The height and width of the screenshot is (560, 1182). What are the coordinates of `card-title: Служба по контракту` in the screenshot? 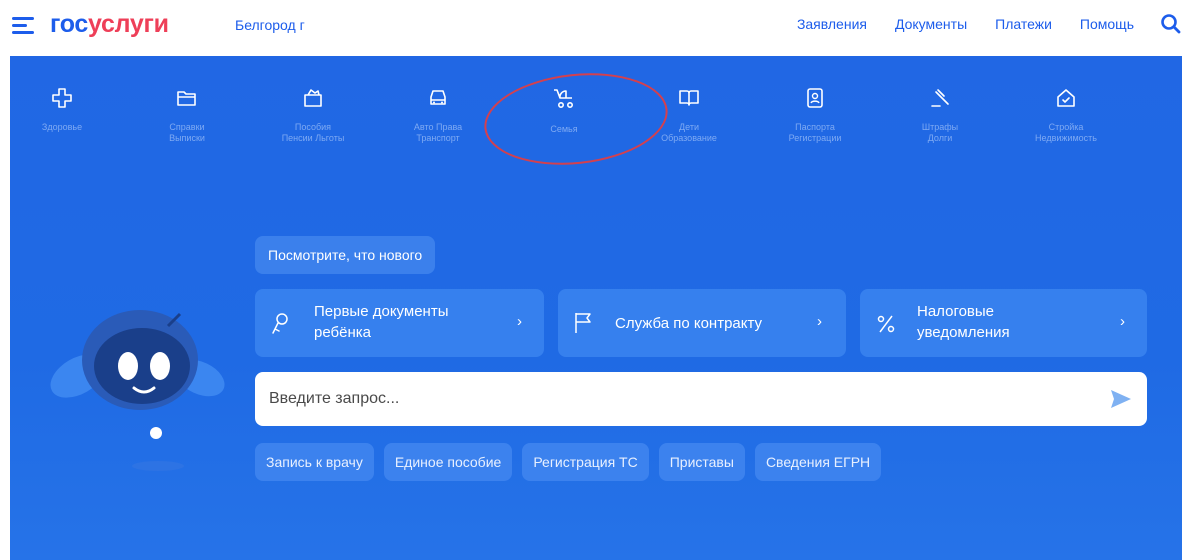 It's located at (689, 323).